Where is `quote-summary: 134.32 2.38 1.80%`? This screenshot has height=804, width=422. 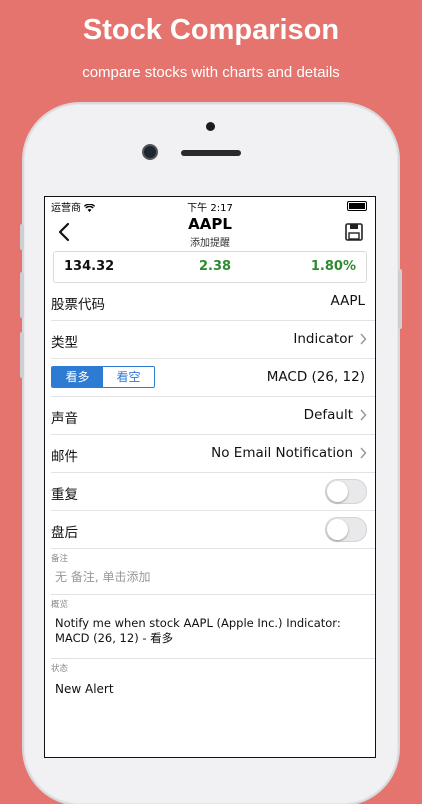 quote-summary: 134.32 2.38 1.80% is located at coordinates (210, 267).